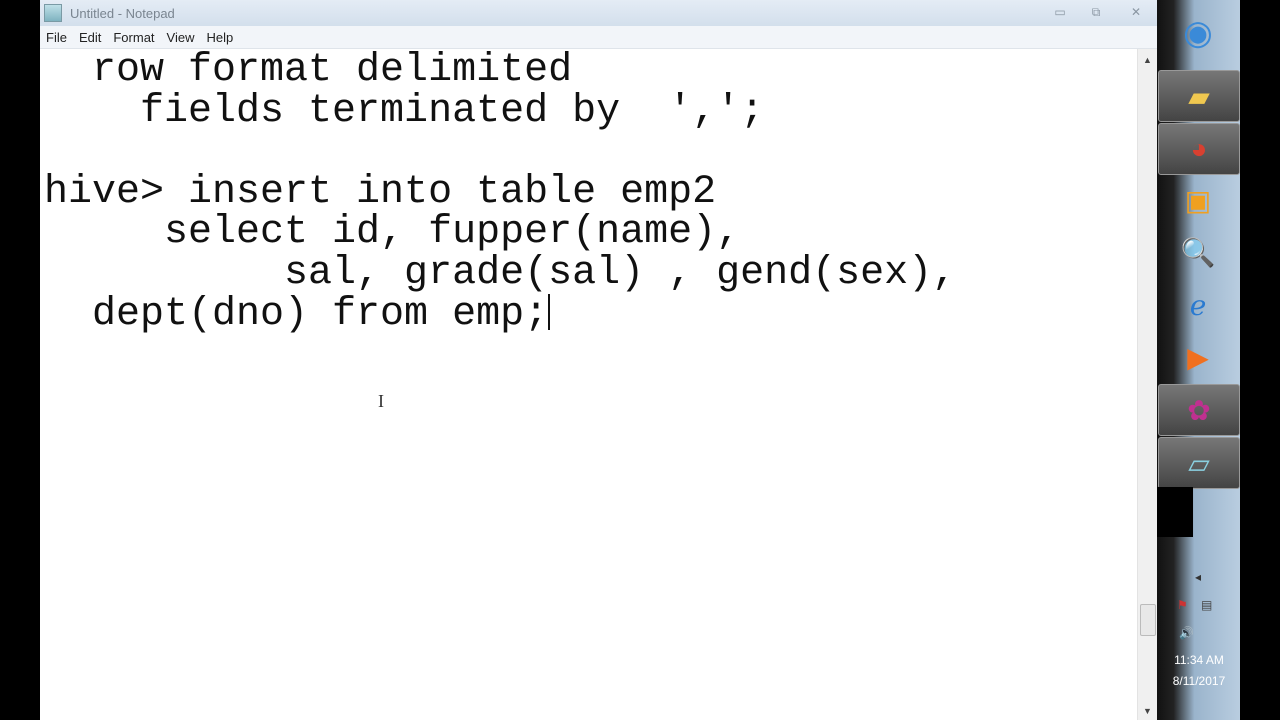 The height and width of the screenshot is (720, 1280). I want to click on window-title: Untitled - Notepad, so click(122, 13).